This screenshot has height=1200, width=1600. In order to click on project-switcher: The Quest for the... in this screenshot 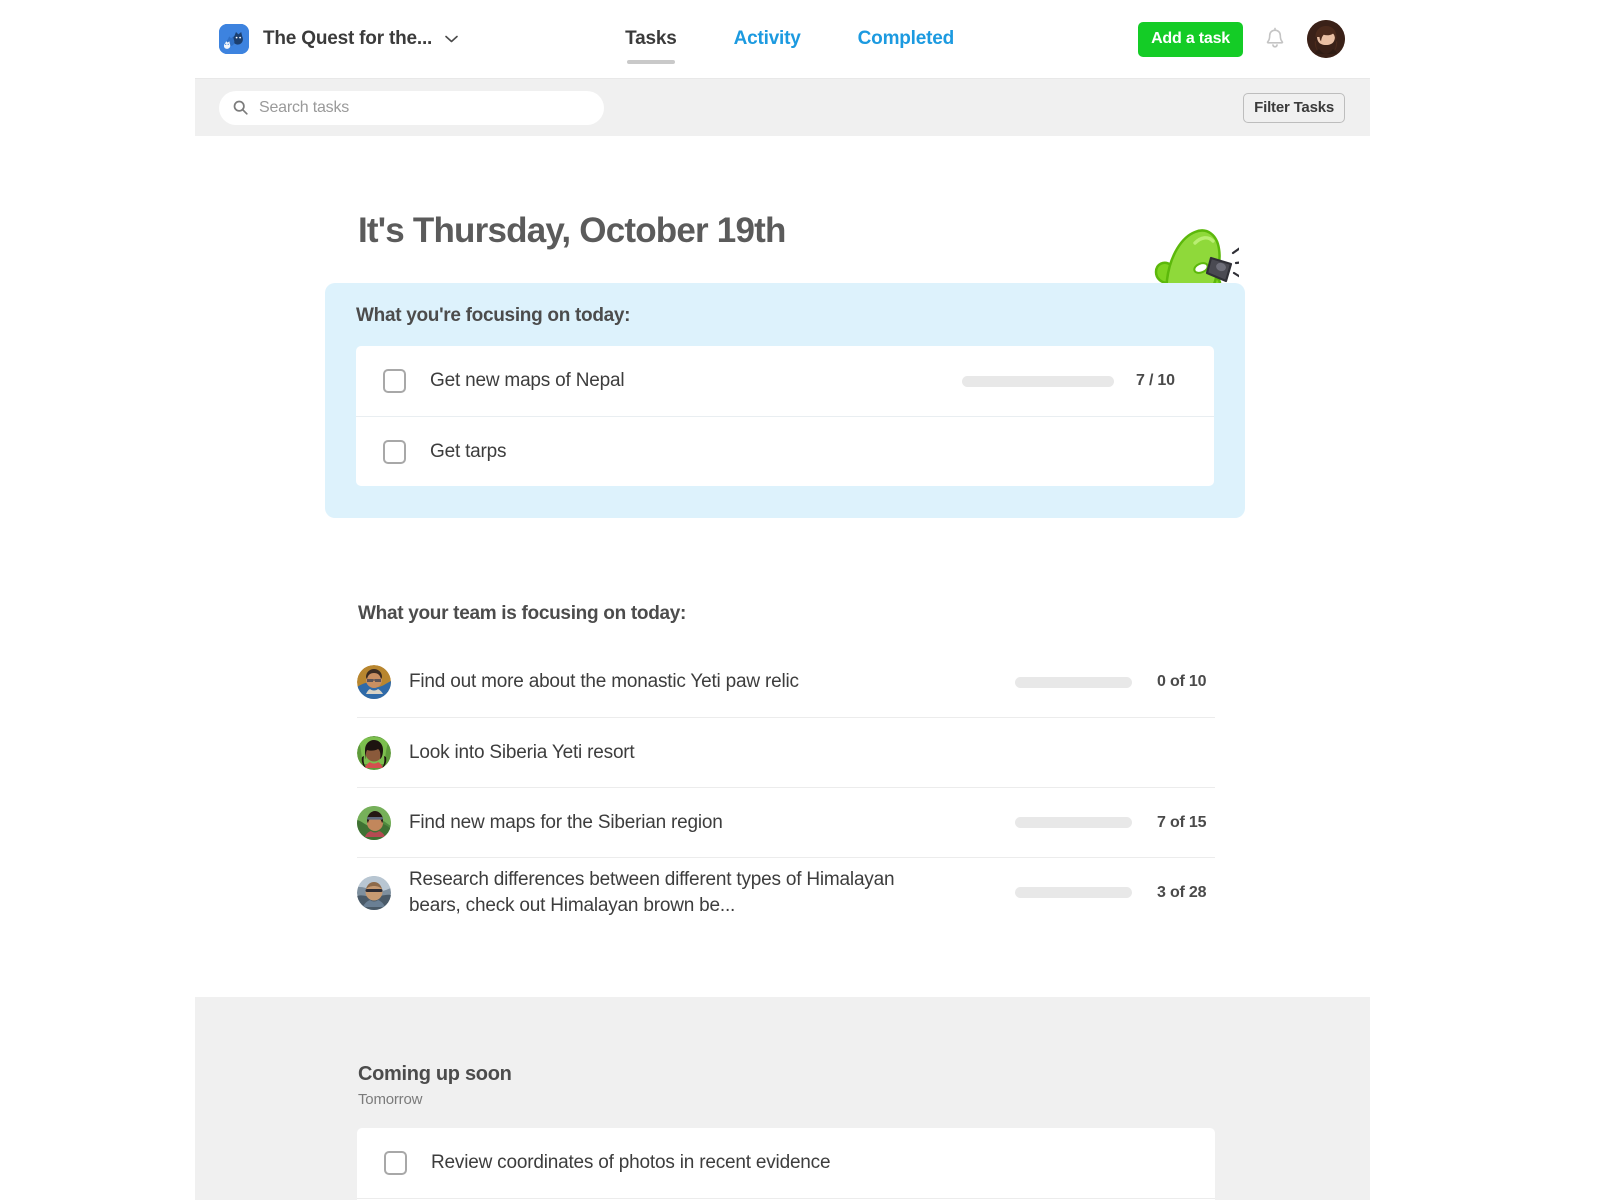, I will do `click(338, 39)`.